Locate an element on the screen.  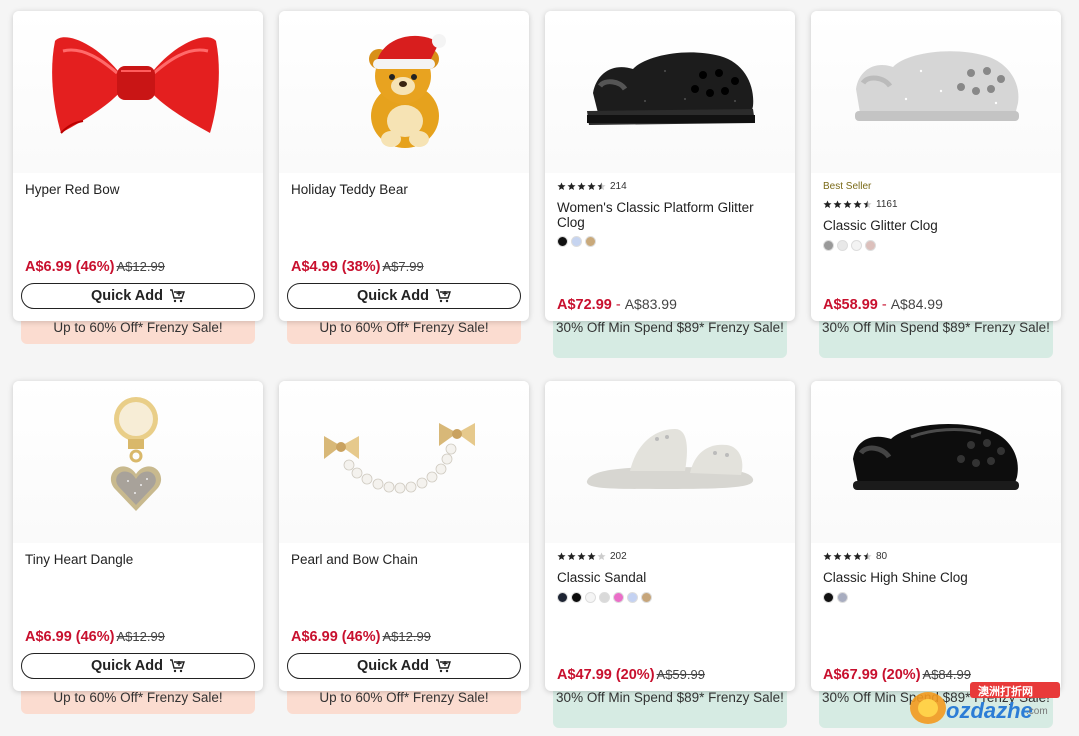
product-name: Tiny Heart Dangle is located at coordinates (138, 559).